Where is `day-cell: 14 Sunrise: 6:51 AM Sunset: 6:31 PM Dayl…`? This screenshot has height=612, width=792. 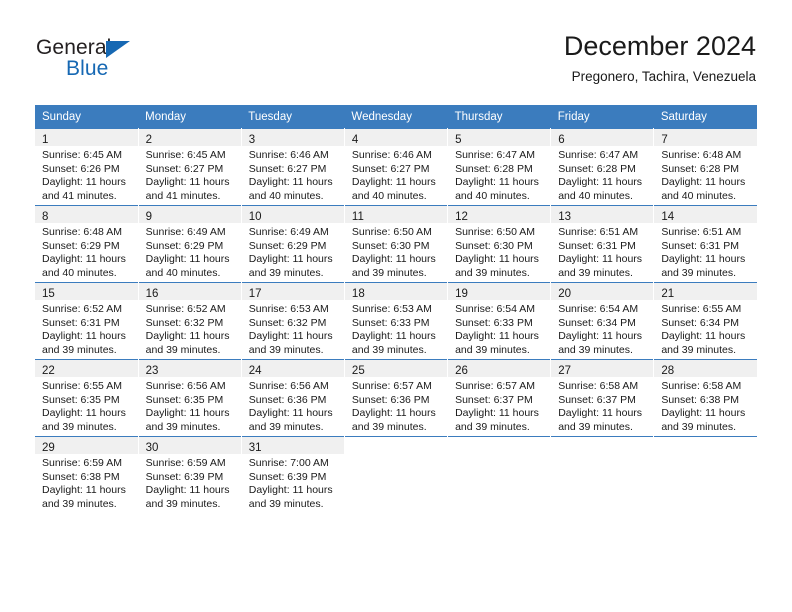 day-cell: 14 Sunrise: 6:51 AM Sunset: 6:31 PM Dayl… is located at coordinates (705, 244).